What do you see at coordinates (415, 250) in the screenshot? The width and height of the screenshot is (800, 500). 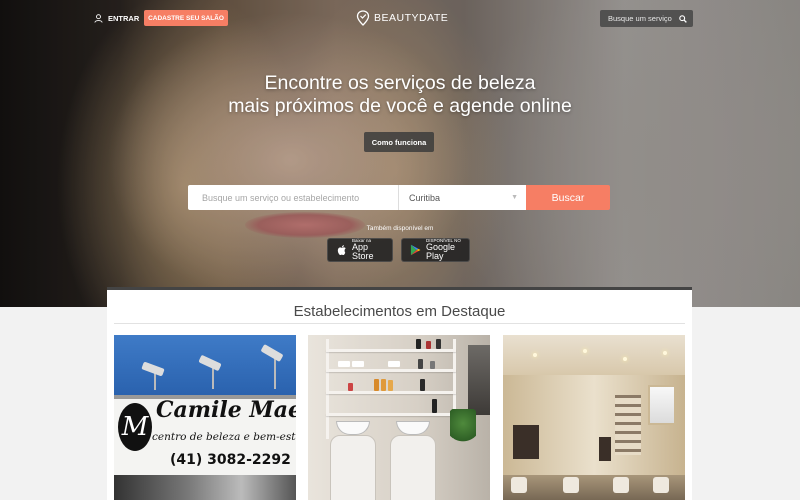 I see `google-play-icon` at bounding box center [415, 250].